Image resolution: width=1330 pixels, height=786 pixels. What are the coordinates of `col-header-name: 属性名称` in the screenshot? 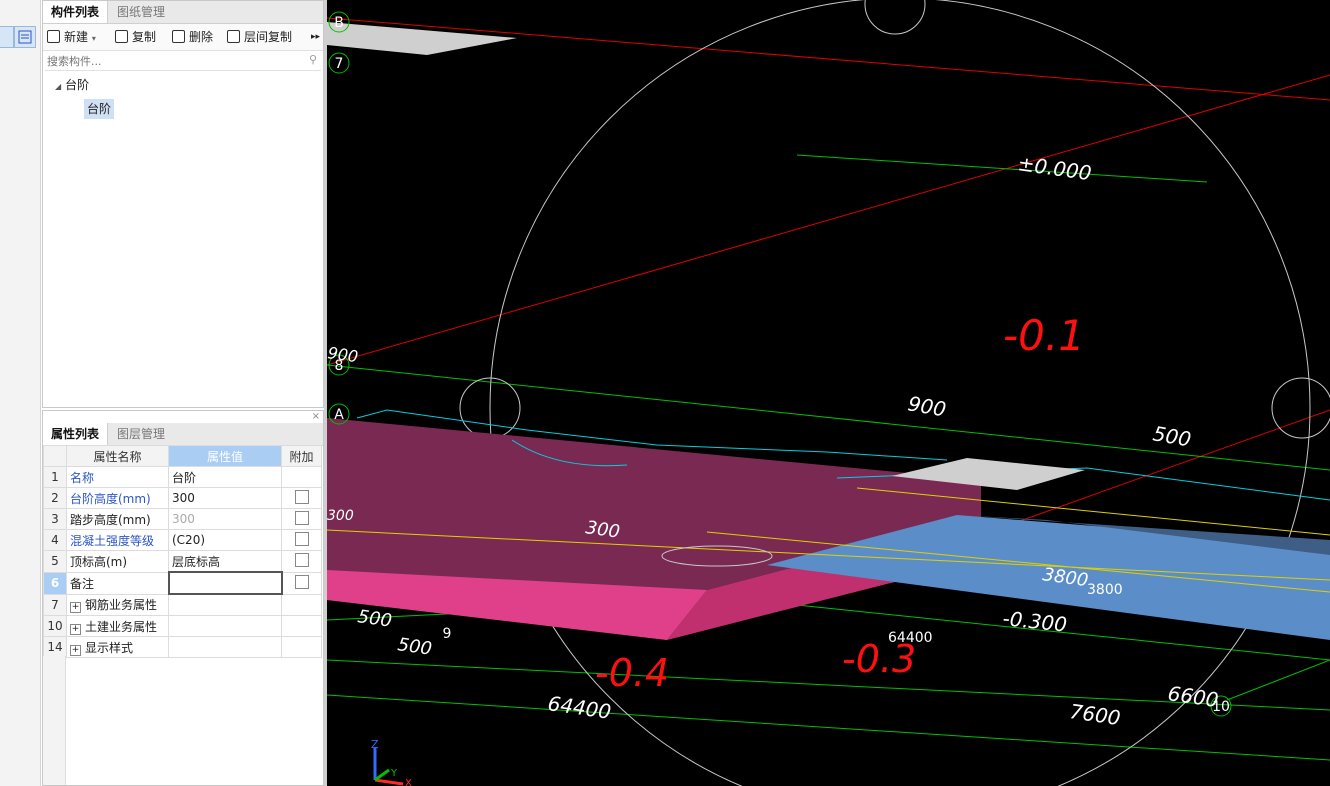 It's located at (117, 456).